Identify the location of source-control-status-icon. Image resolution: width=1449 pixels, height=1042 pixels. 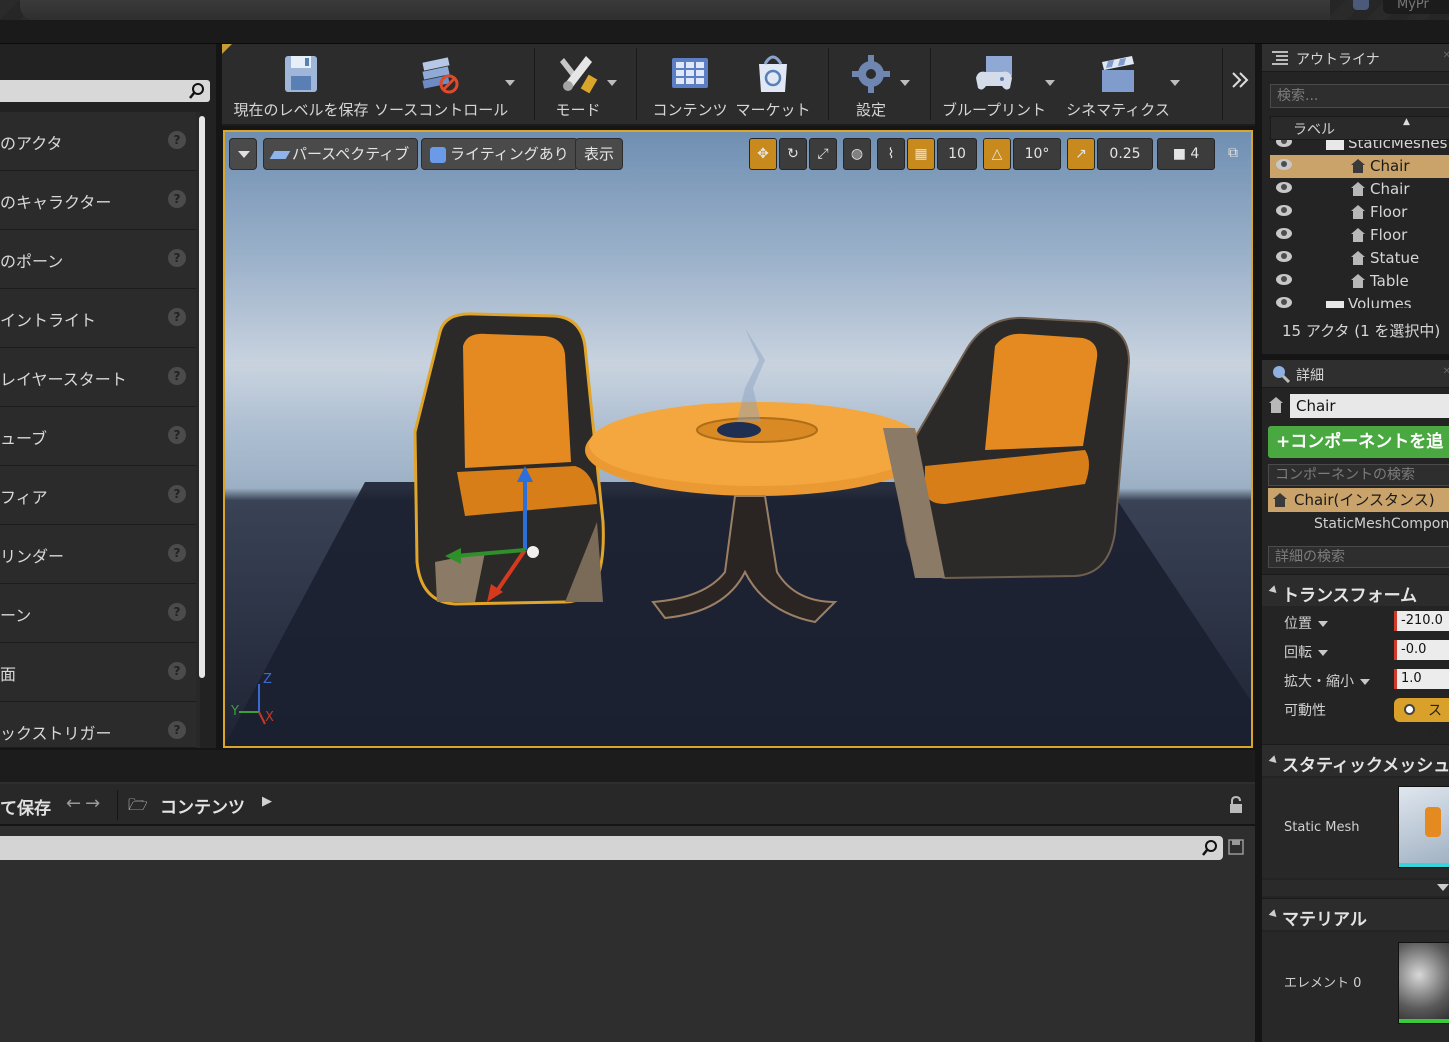
(1361, 5).